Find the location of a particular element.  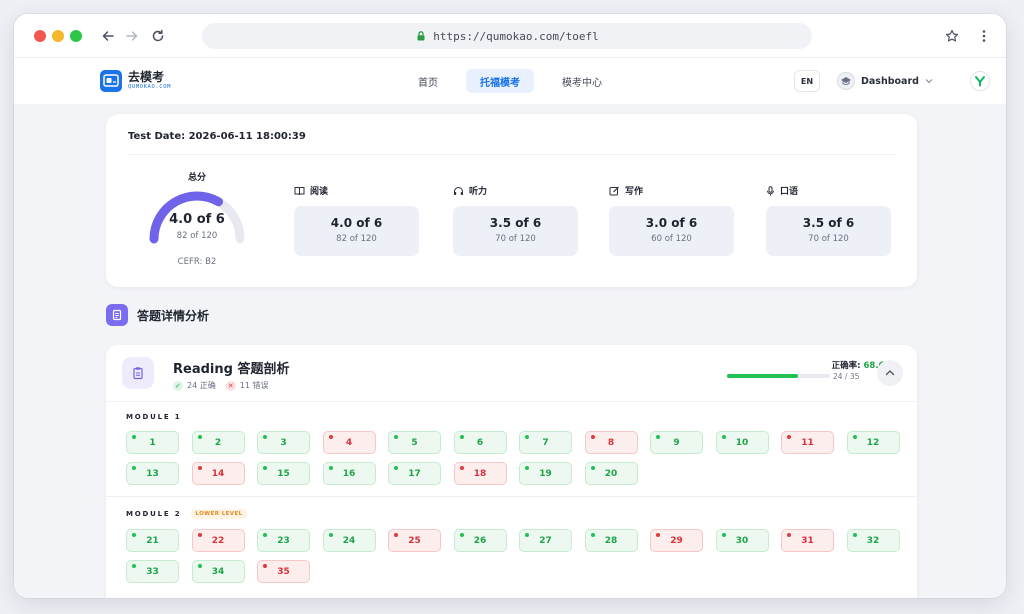

reading-analysis-title: Reading 答题剖析 is located at coordinates (231, 369).